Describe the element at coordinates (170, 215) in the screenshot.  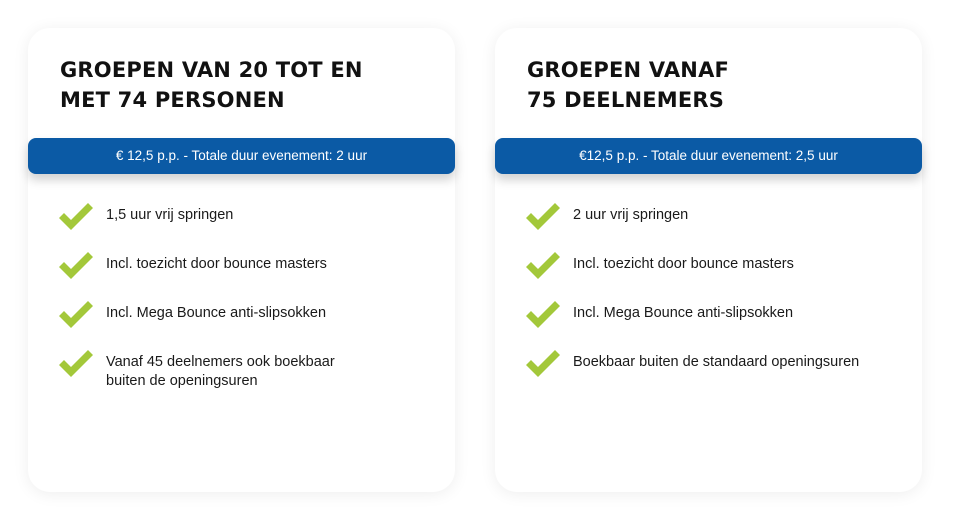
I see `feature-text: 1,5 uur vrij springen` at that location.